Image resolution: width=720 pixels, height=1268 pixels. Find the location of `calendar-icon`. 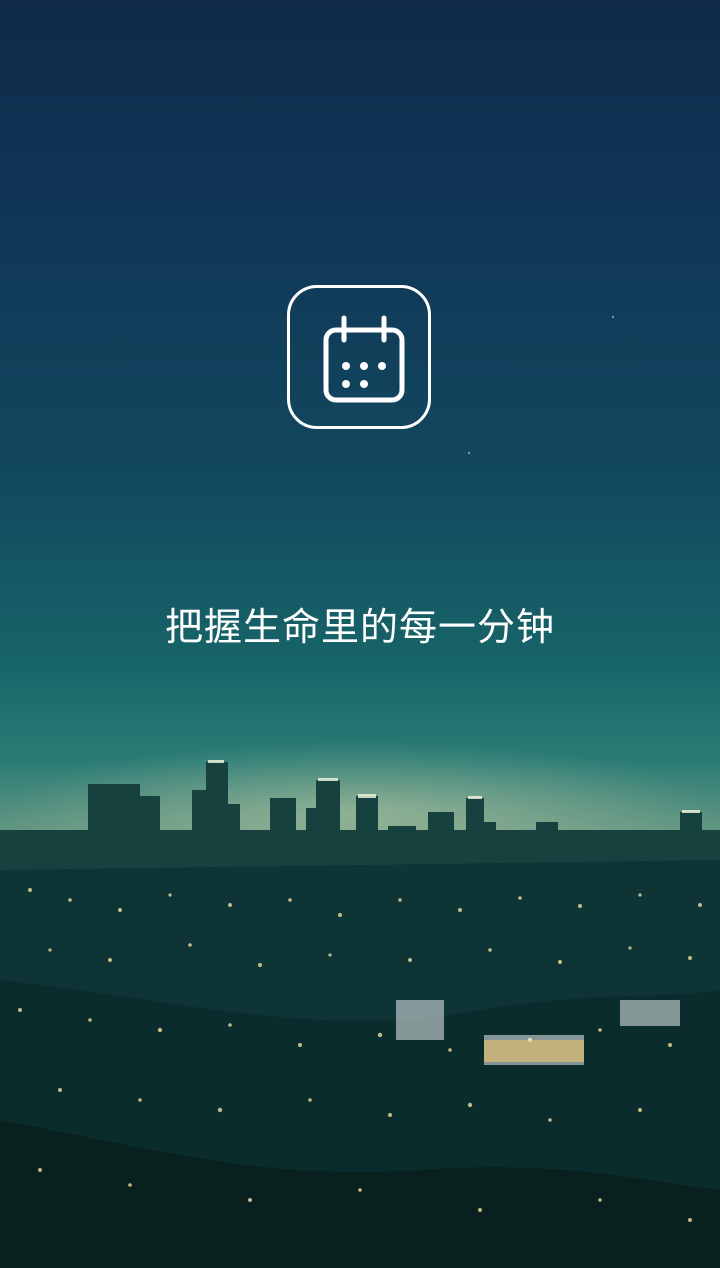

calendar-icon is located at coordinates (364, 359).